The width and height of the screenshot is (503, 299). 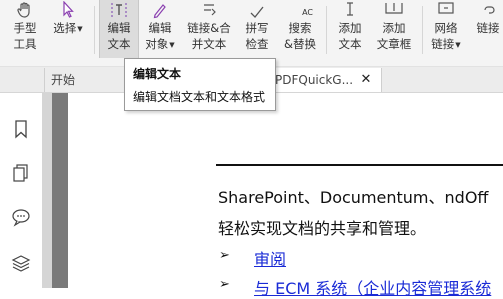 I want to click on link-merge-label-1: 链接&合, so click(x=209, y=28).